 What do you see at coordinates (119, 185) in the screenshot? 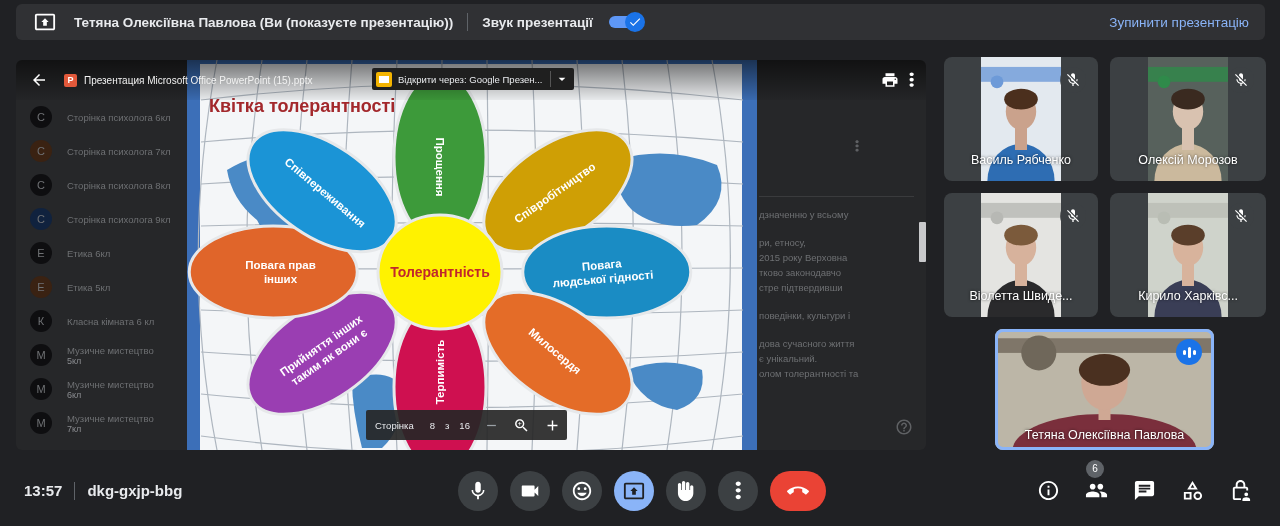
I see `list-item-title: Сторінка психолога 8кл` at bounding box center [119, 185].